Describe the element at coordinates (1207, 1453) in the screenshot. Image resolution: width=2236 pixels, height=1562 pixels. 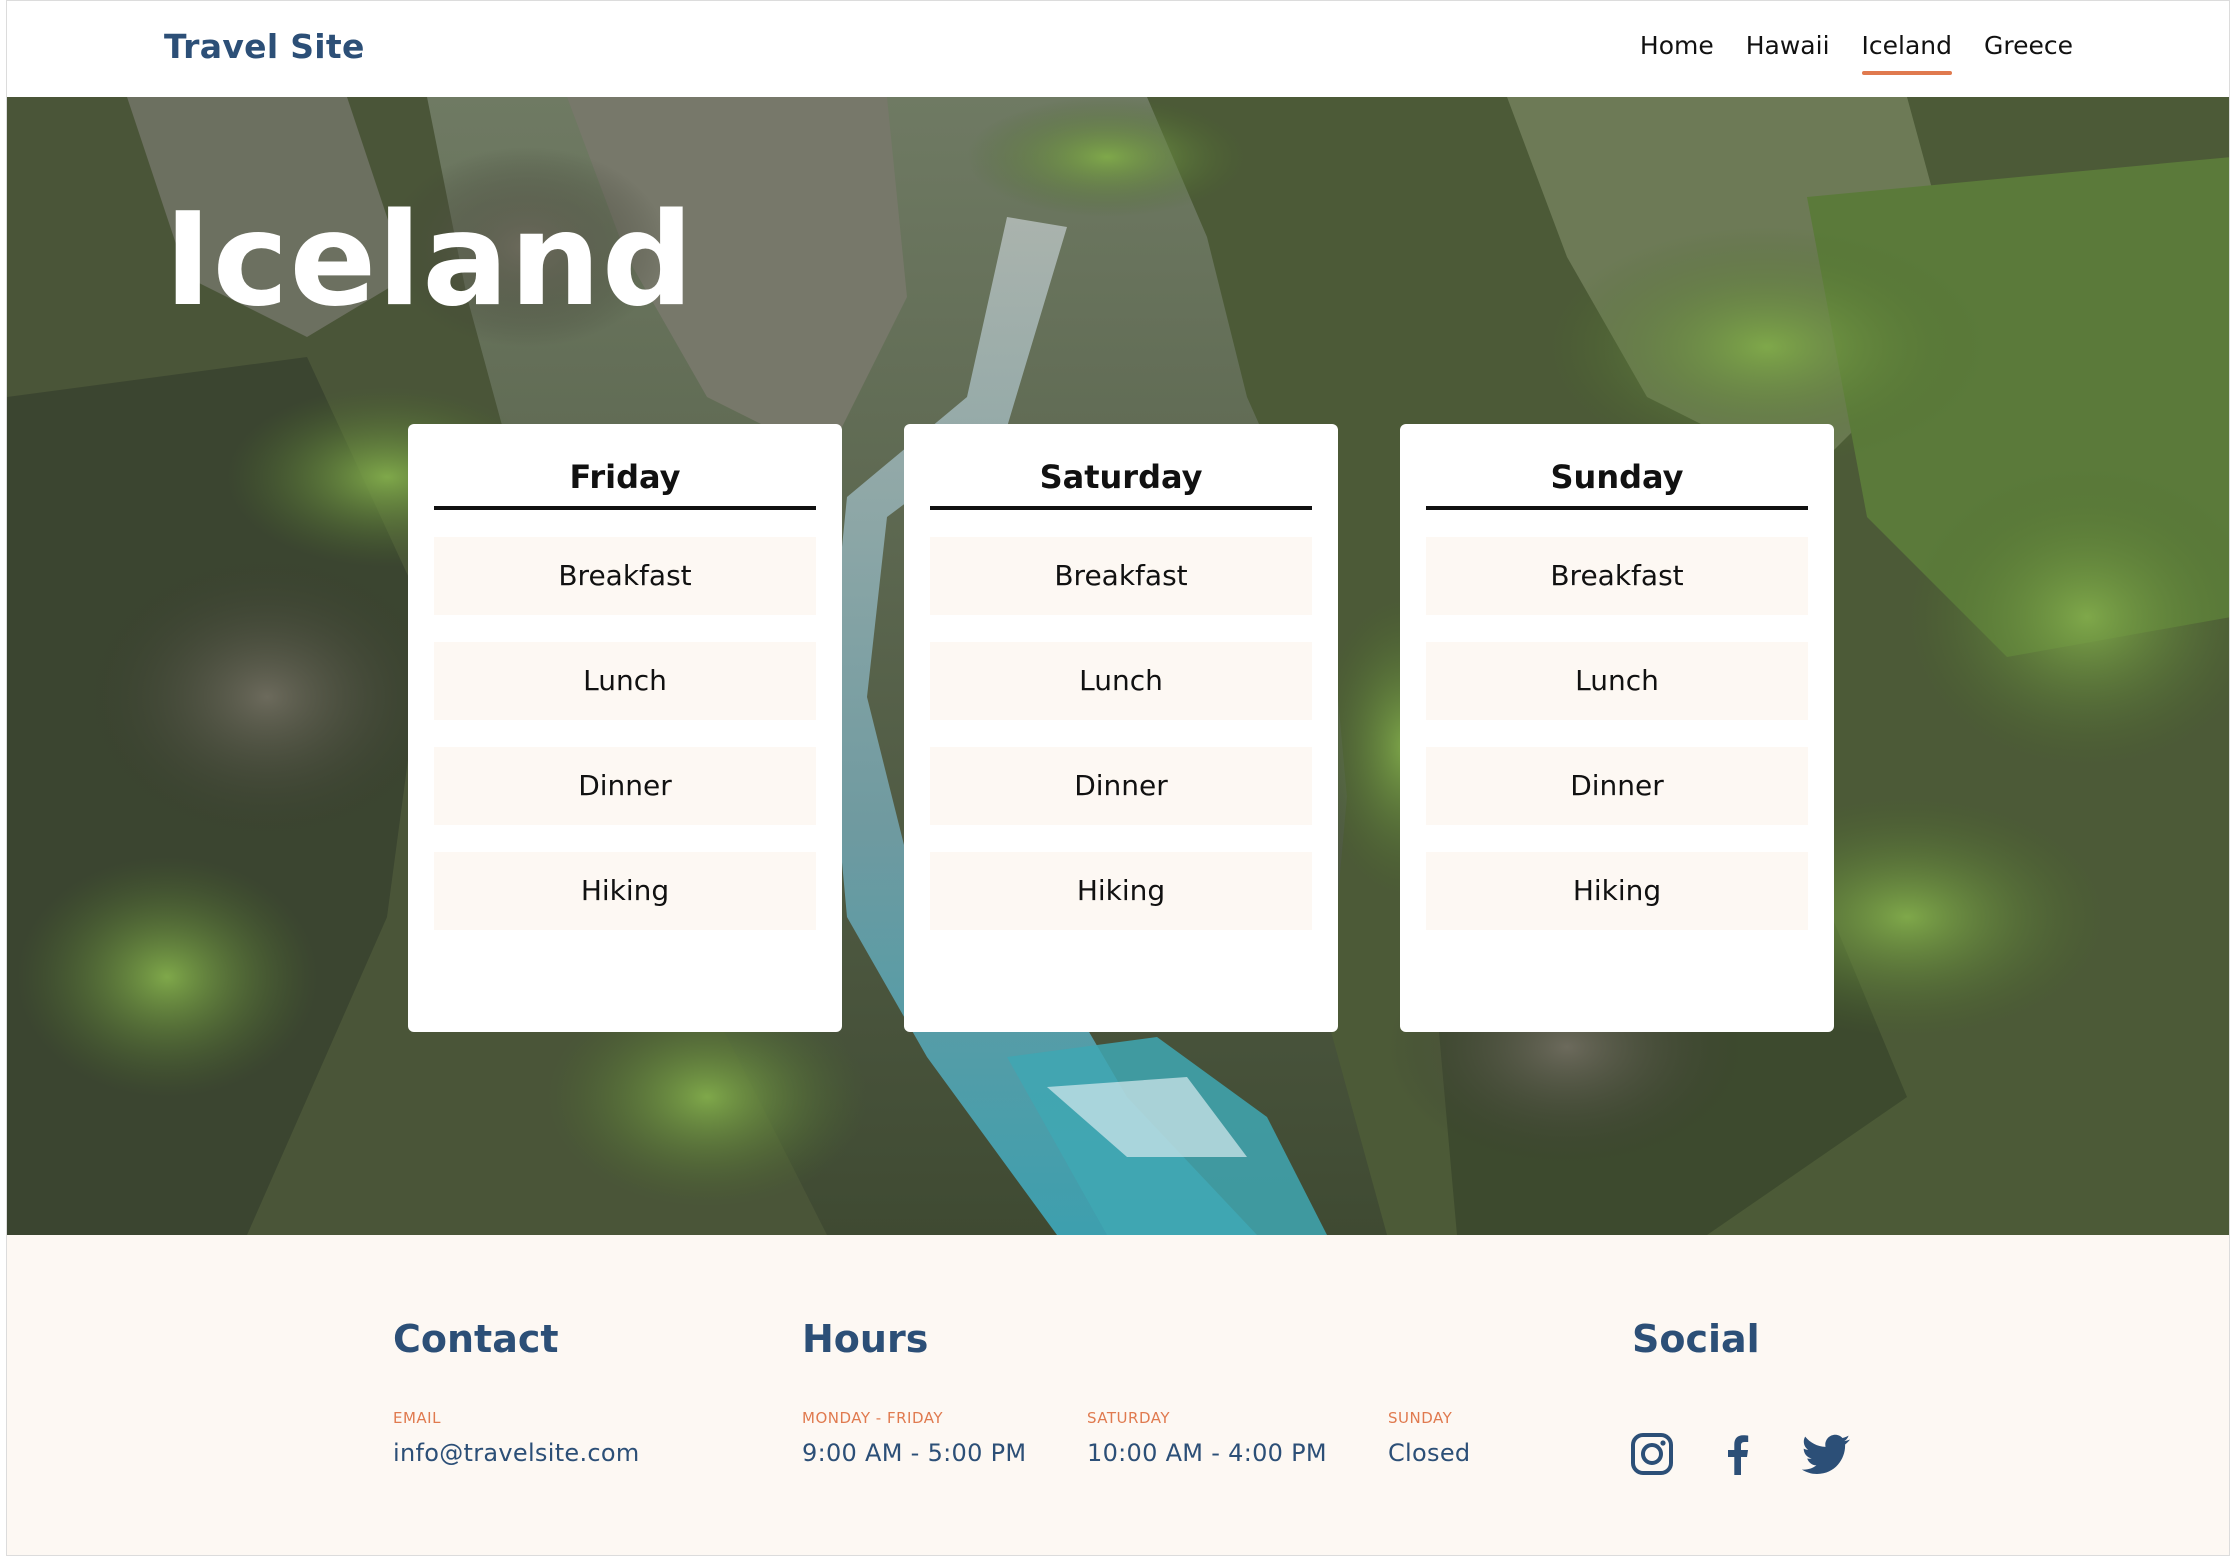
I see `saturday-hours-value: 10:00 AM - 4:00 PM` at that location.